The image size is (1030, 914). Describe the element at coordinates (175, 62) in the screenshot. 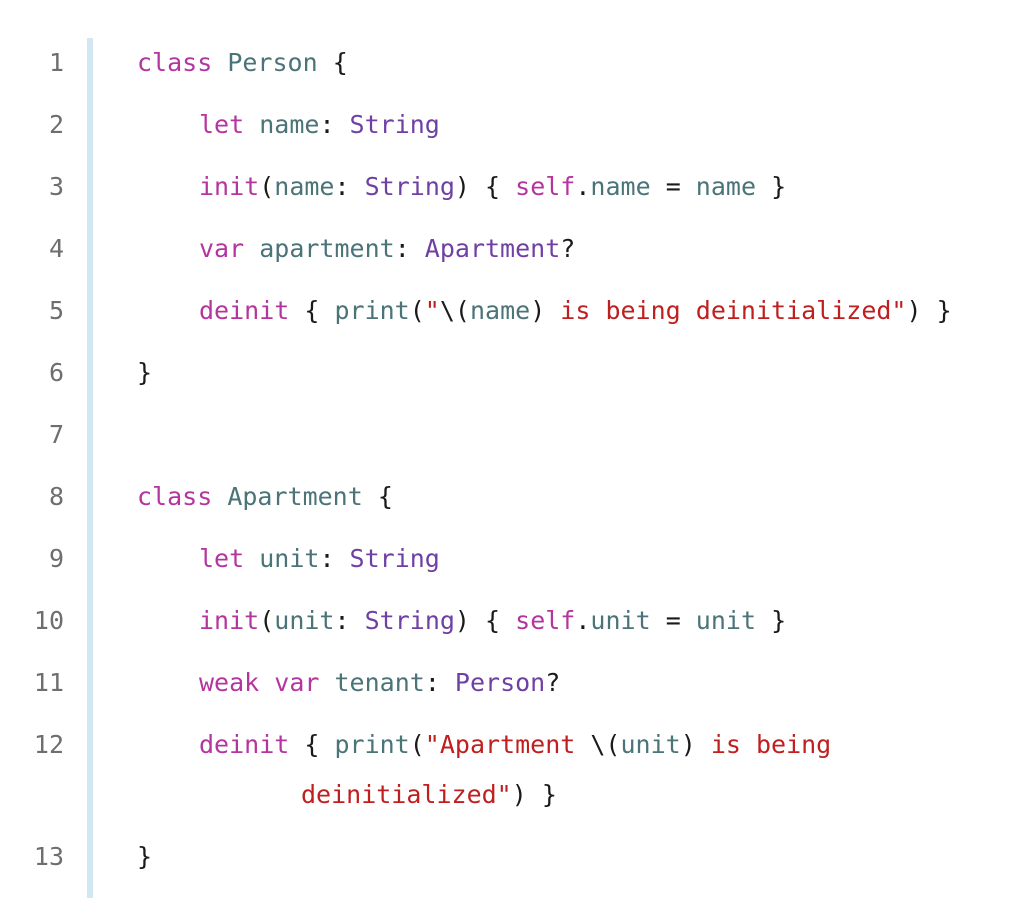

I see `code-token: class` at that location.